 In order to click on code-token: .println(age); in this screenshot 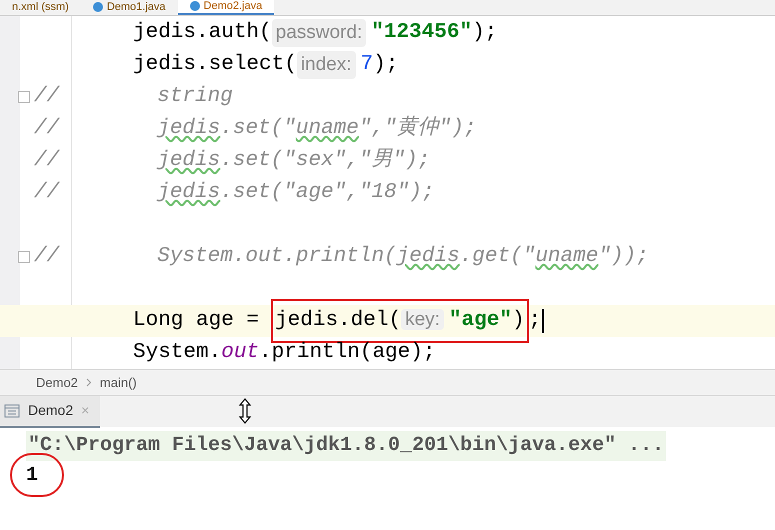, I will do `click(347, 353)`.